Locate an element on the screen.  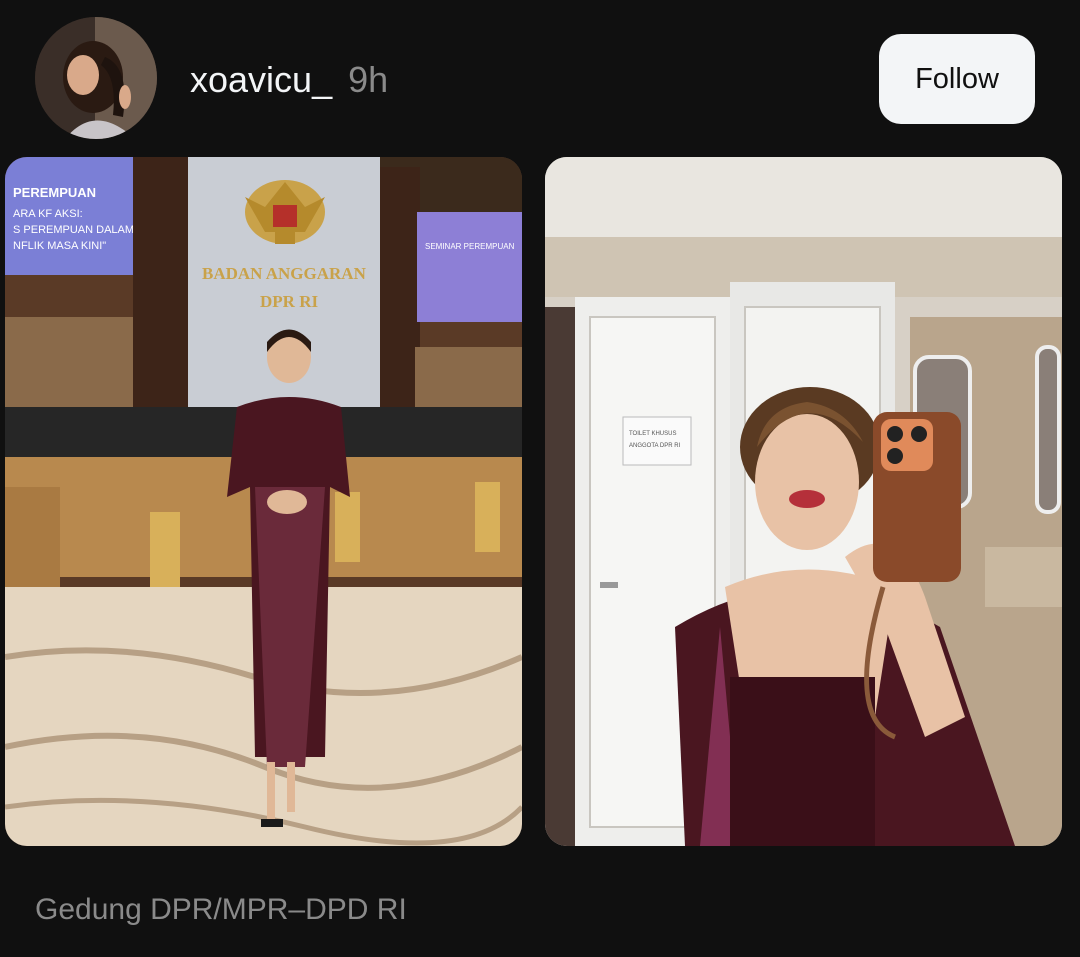
avatar is located at coordinates (96, 78).